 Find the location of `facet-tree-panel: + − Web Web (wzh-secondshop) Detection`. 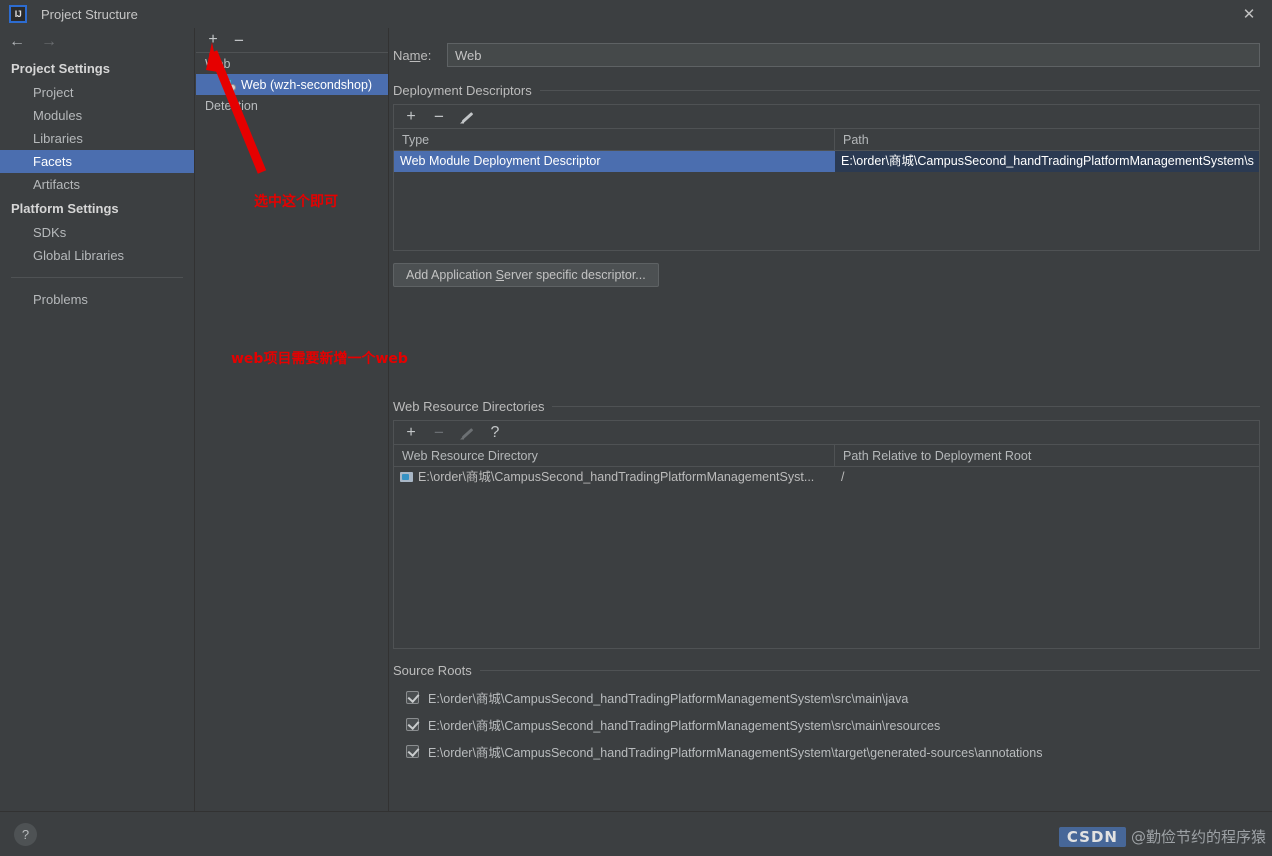

facet-tree-panel: + − Web Web (wzh-secondshop) Detection is located at coordinates (292, 419).